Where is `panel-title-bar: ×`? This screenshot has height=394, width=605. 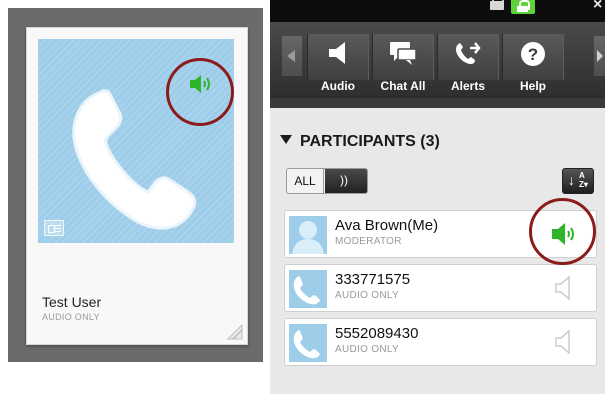 panel-title-bar: × is located at coordinates (437, 11).